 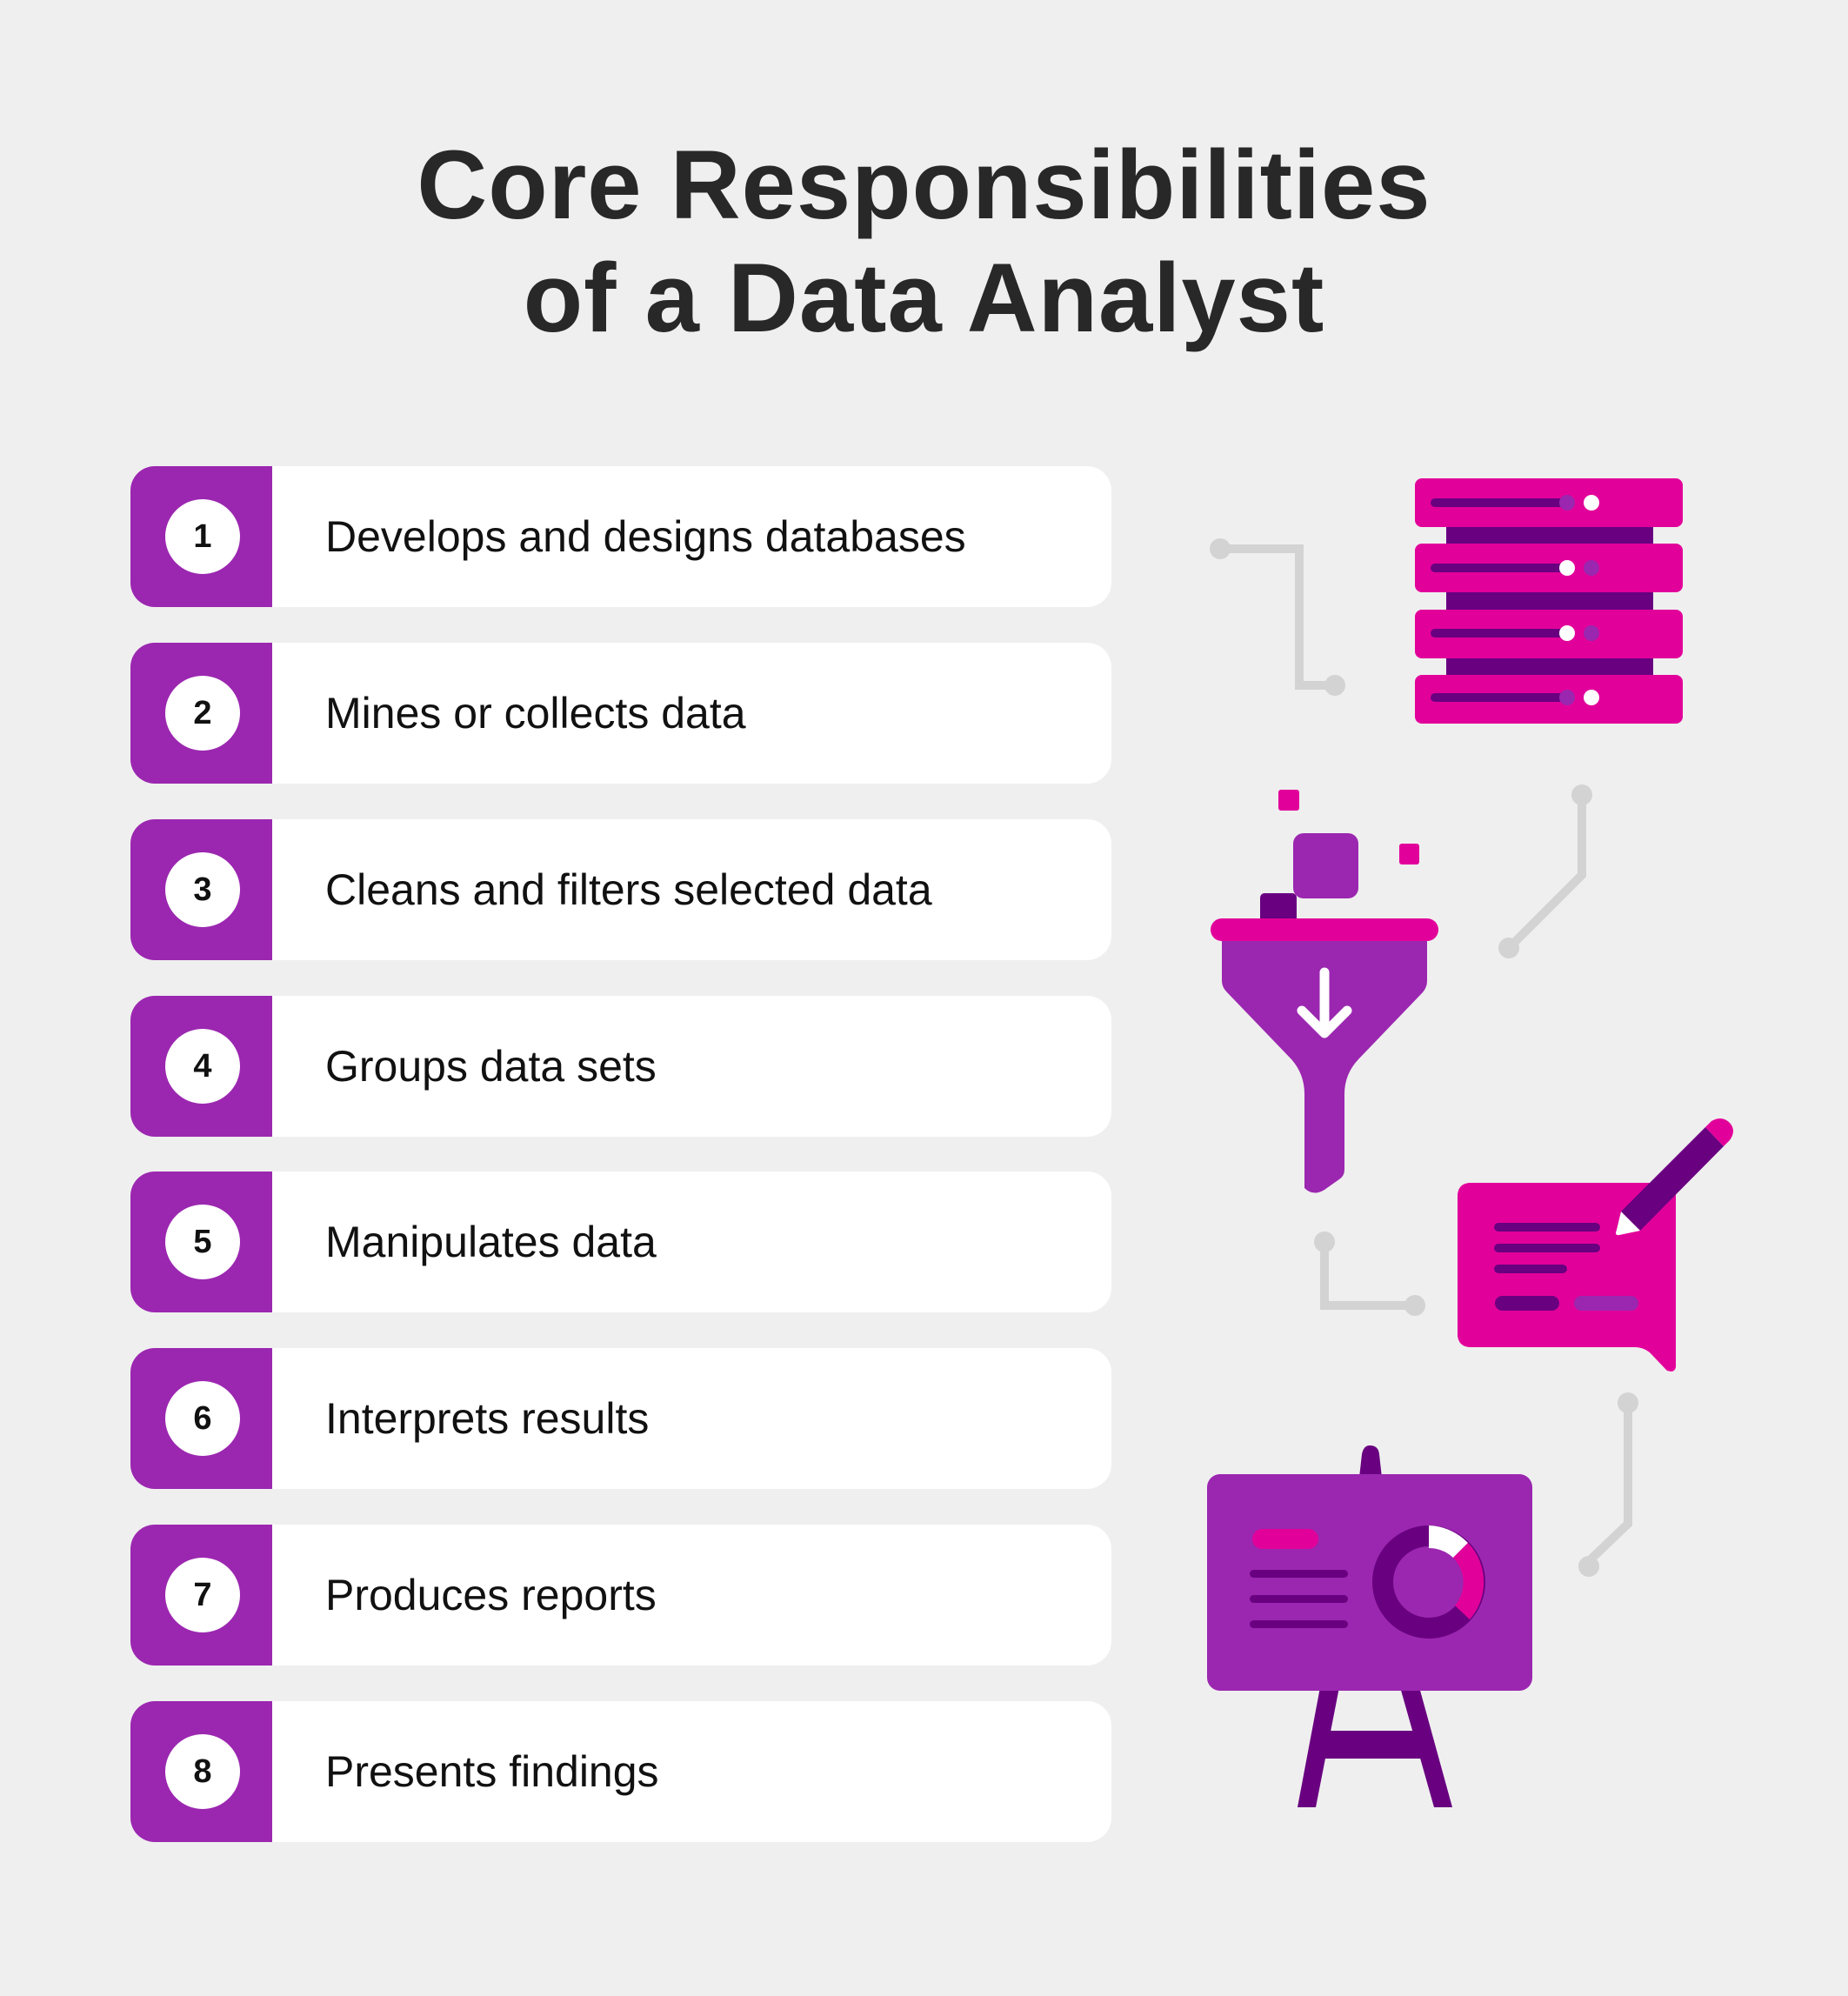 What do you see at coordinates (1595, 1245) in the screenshot?
I see `speech-bubble-pencil-icon` at bounding box center [1595, 1245].